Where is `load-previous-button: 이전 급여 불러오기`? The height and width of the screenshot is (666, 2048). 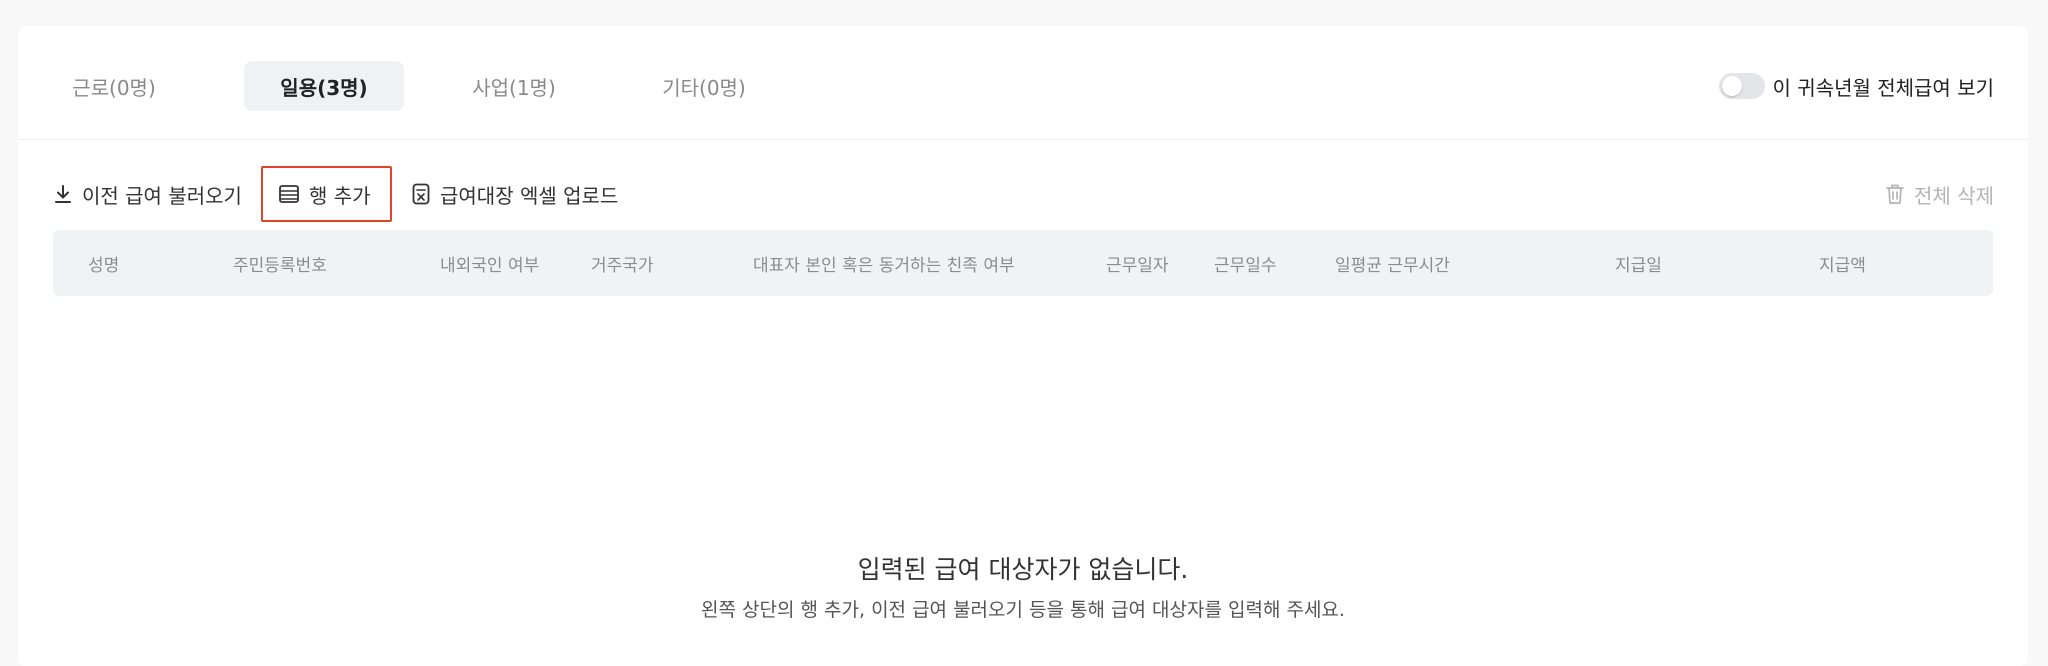
load-previous-button: 이전 급여 불러오기 is located at coordinates (148, 194).